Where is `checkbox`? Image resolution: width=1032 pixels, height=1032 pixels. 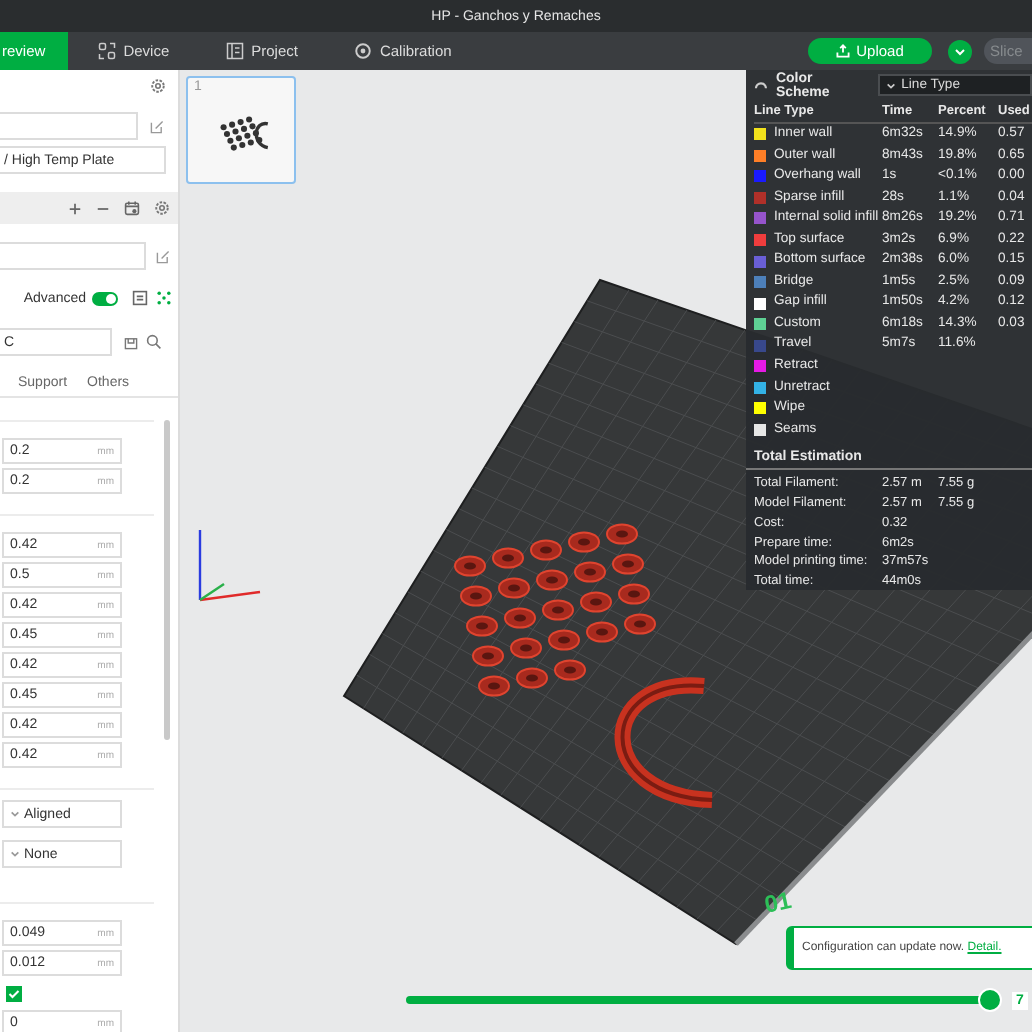 checkbox is located at coordinates (14, 993).